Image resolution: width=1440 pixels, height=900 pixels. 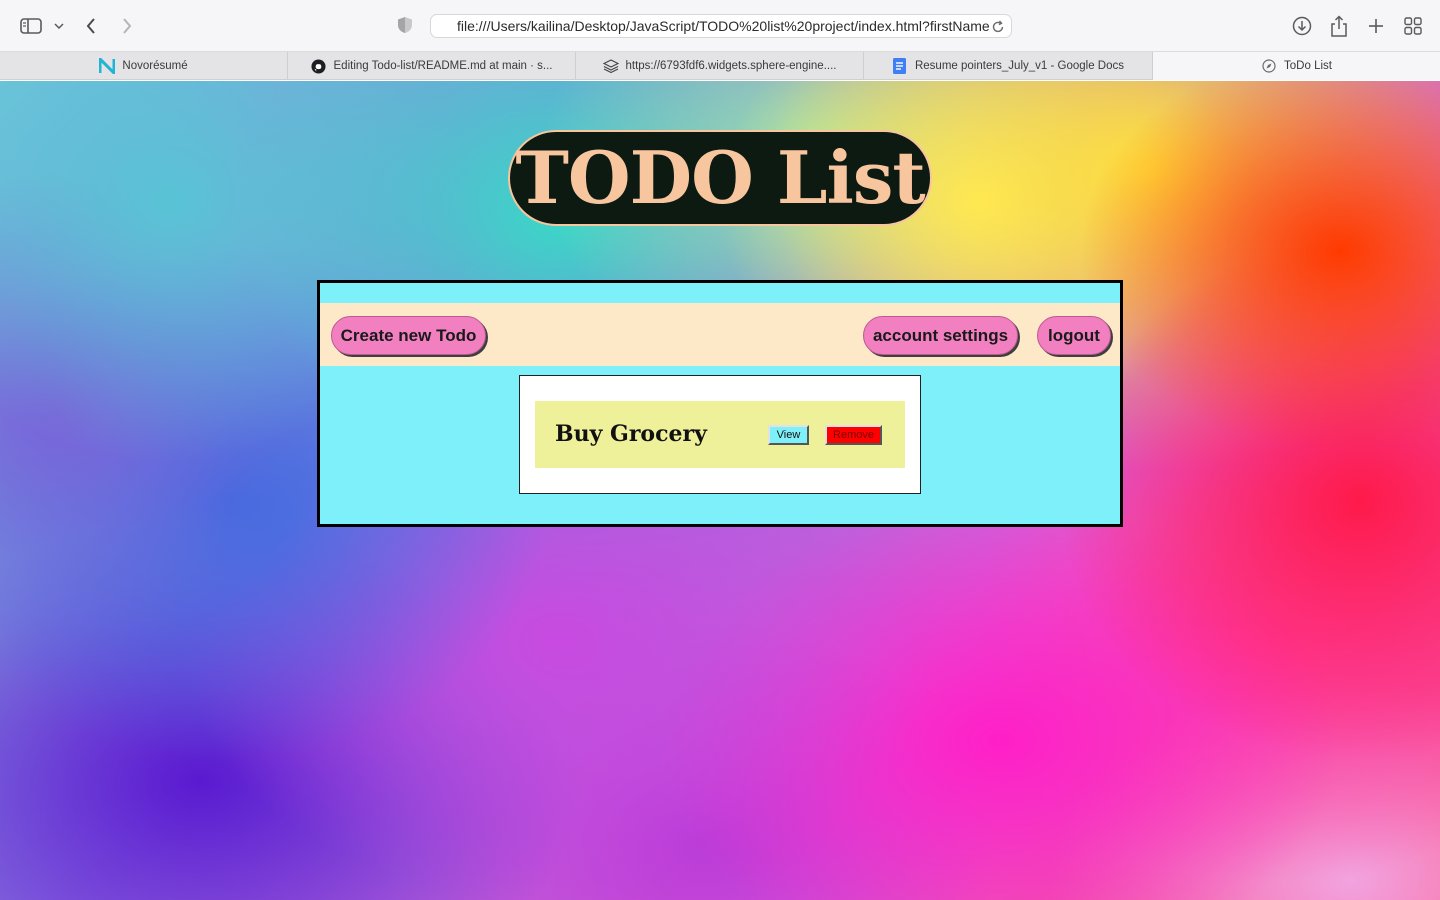 I want to click on github-icon, so click(x=319, y=66).